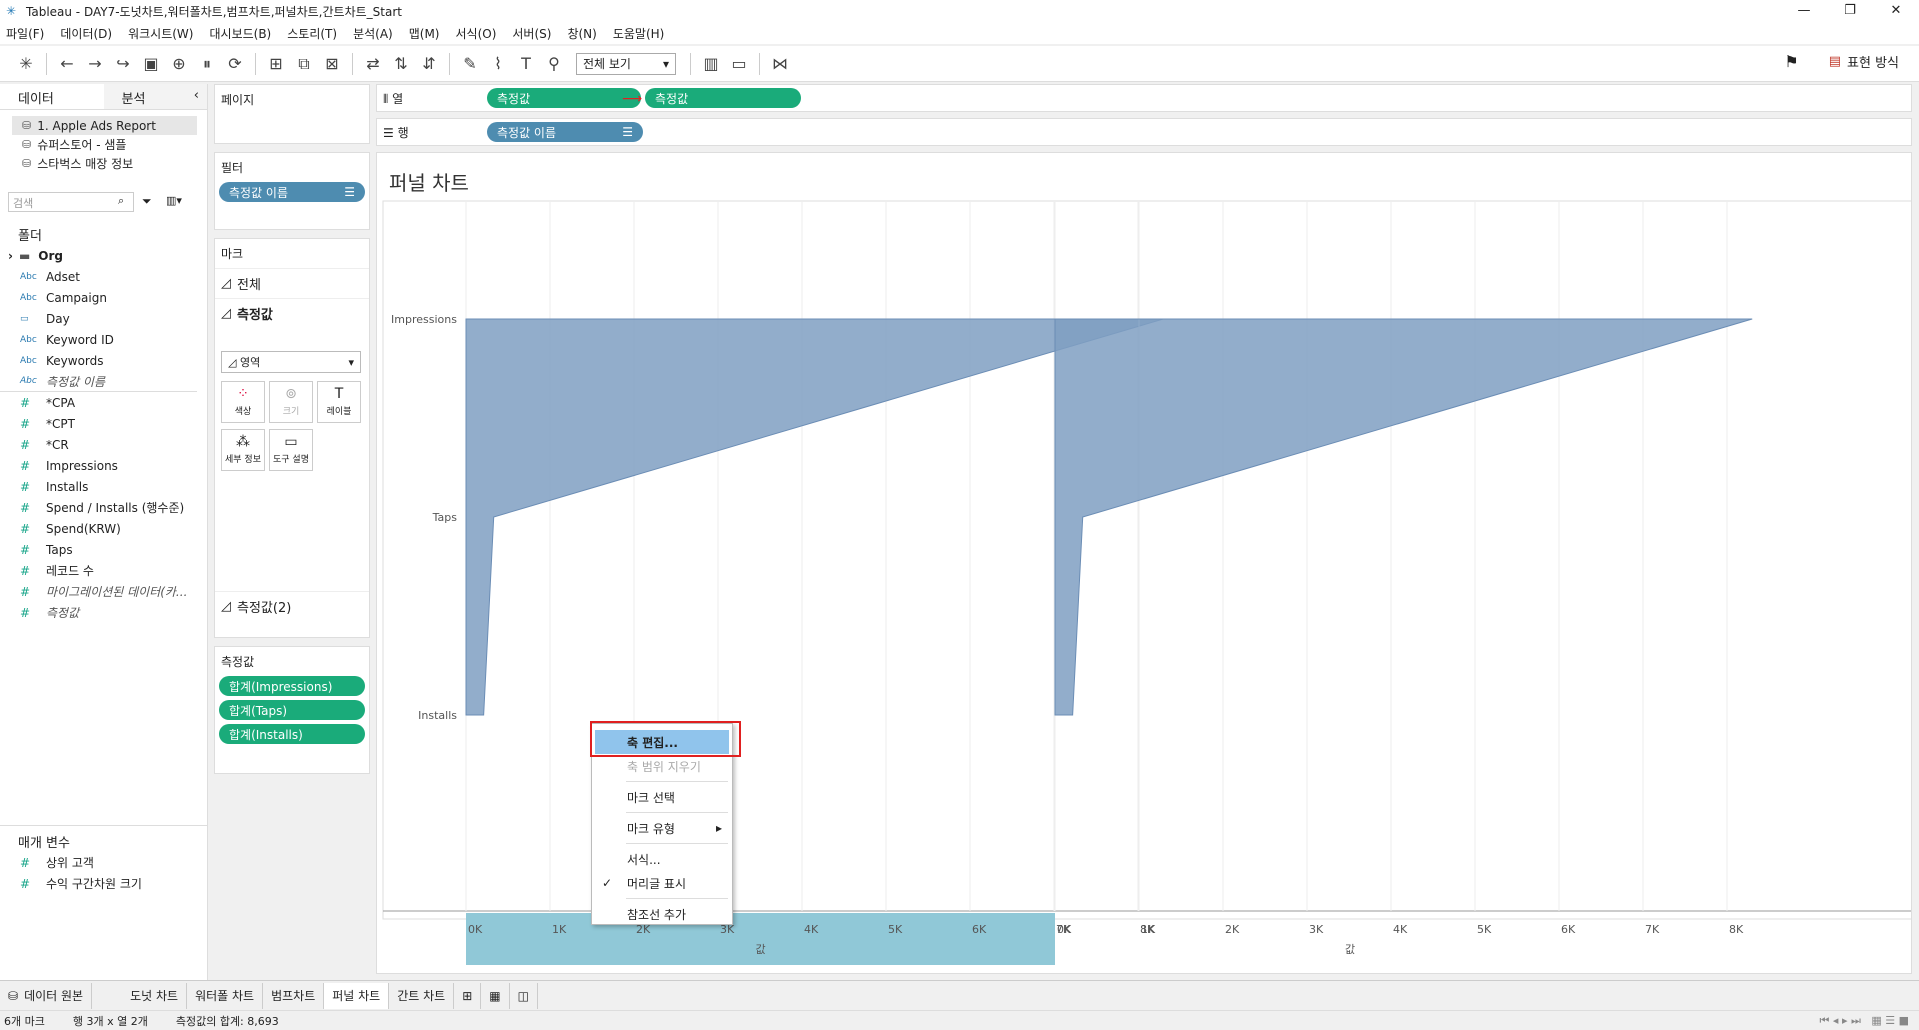  What do you see at coordinates (71, 202) in the screenshot?
I see `search-input: 검색` at bounding box center [71, 202].